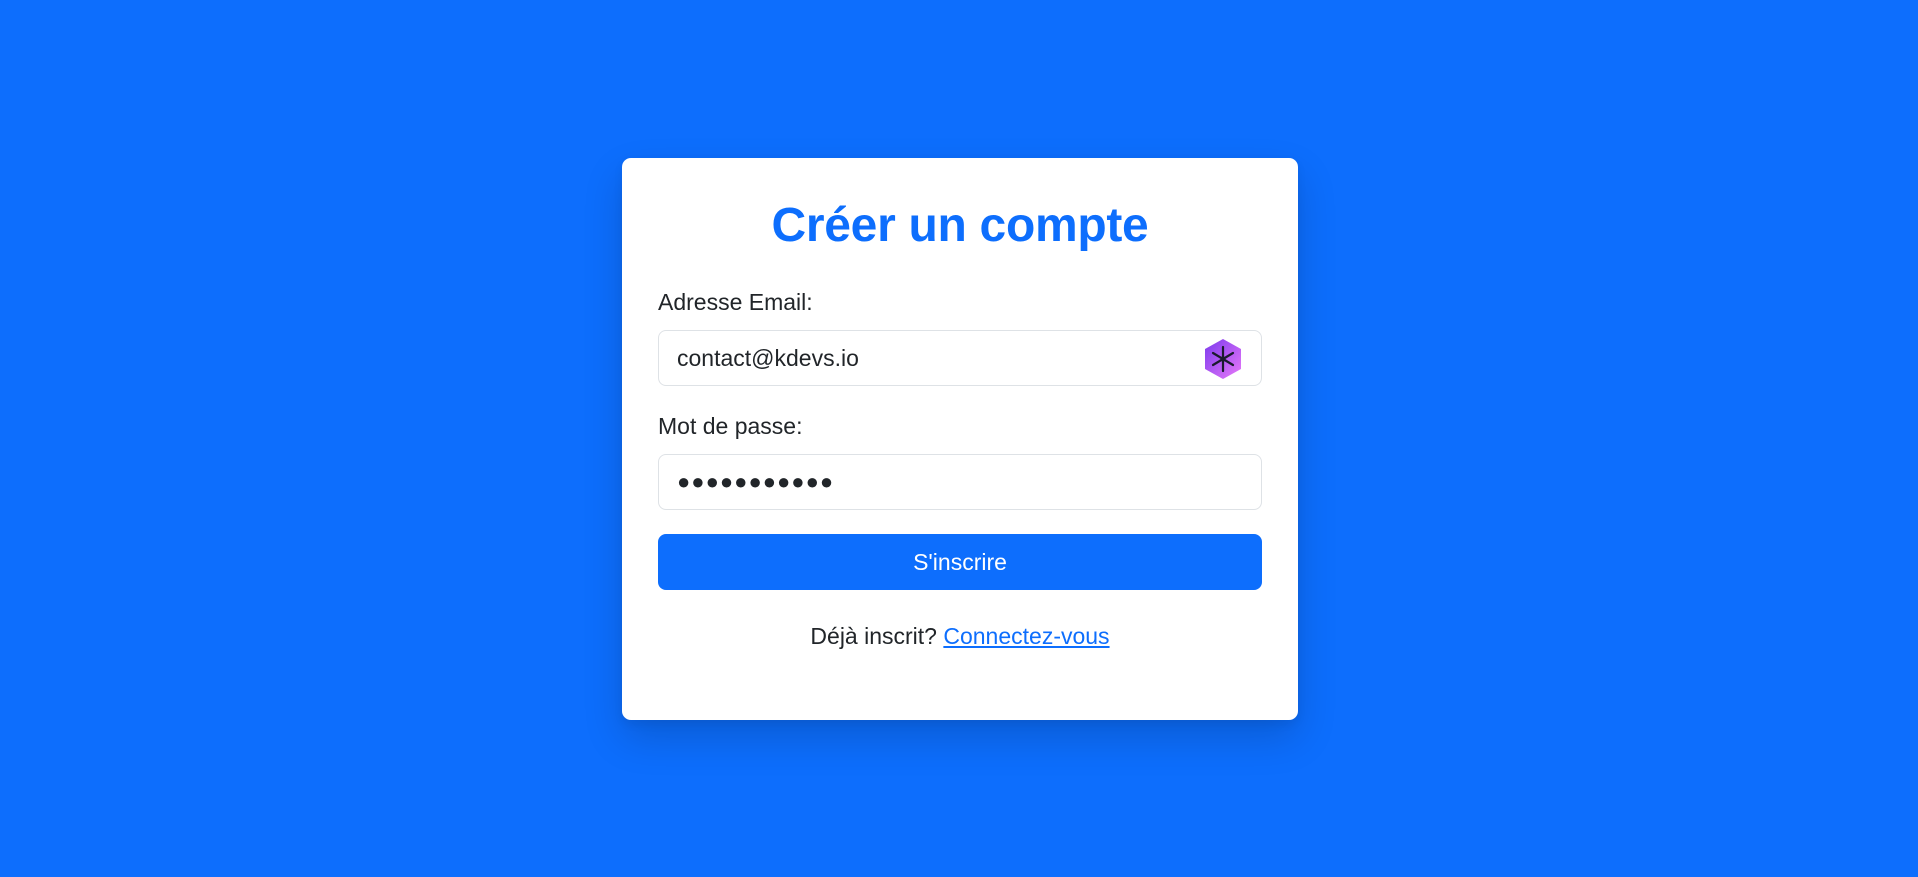 The height and width of the screenshot is (877, 1918). I want to click on email-field-wrapper, so click(960, 358).